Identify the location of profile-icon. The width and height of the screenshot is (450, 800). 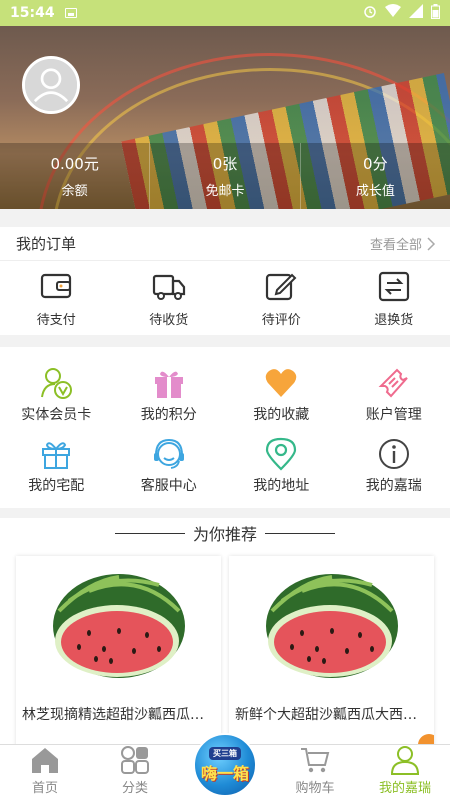
(405, 760).